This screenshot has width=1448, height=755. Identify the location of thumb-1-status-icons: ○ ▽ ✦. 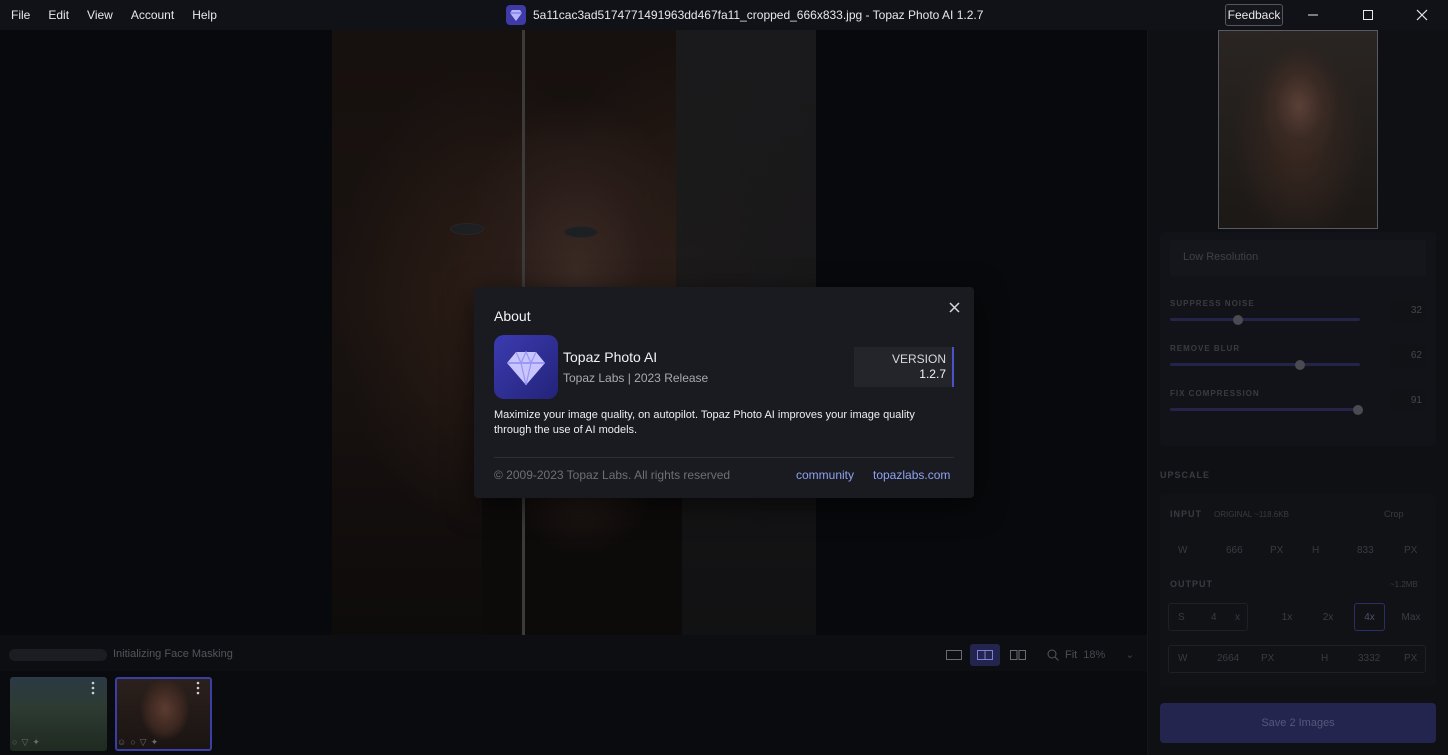
(26, 742).